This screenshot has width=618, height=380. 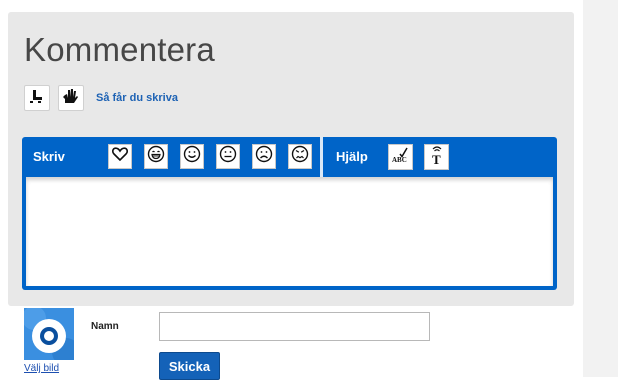 I want to click on laughing-face-icon, so click(x=156, y=156).